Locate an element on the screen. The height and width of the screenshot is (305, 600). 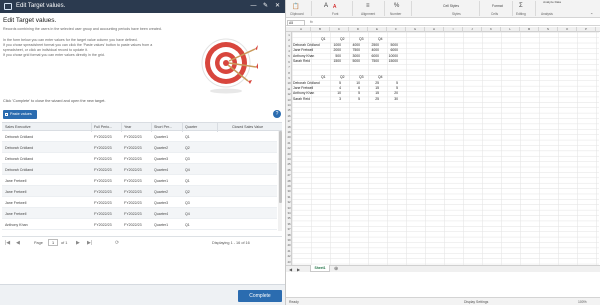
sheet-nav-next-icon: ▶ is located at coordinates (298, 269).